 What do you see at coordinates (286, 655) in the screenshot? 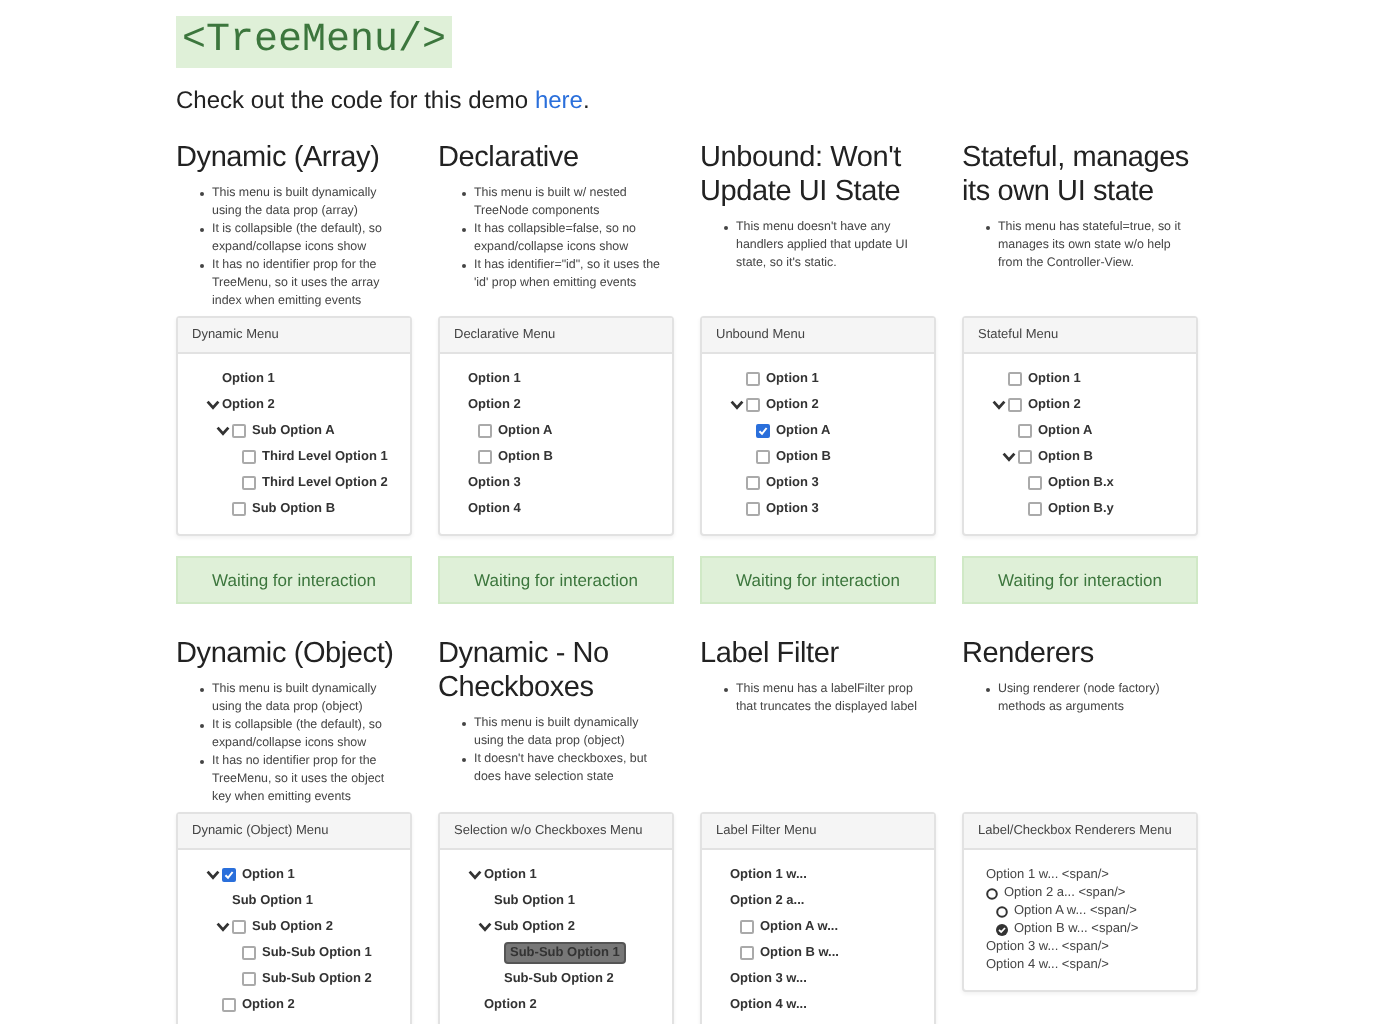
I see `section-heading: Dynamic (Object)` at bounding box center [286, 655].